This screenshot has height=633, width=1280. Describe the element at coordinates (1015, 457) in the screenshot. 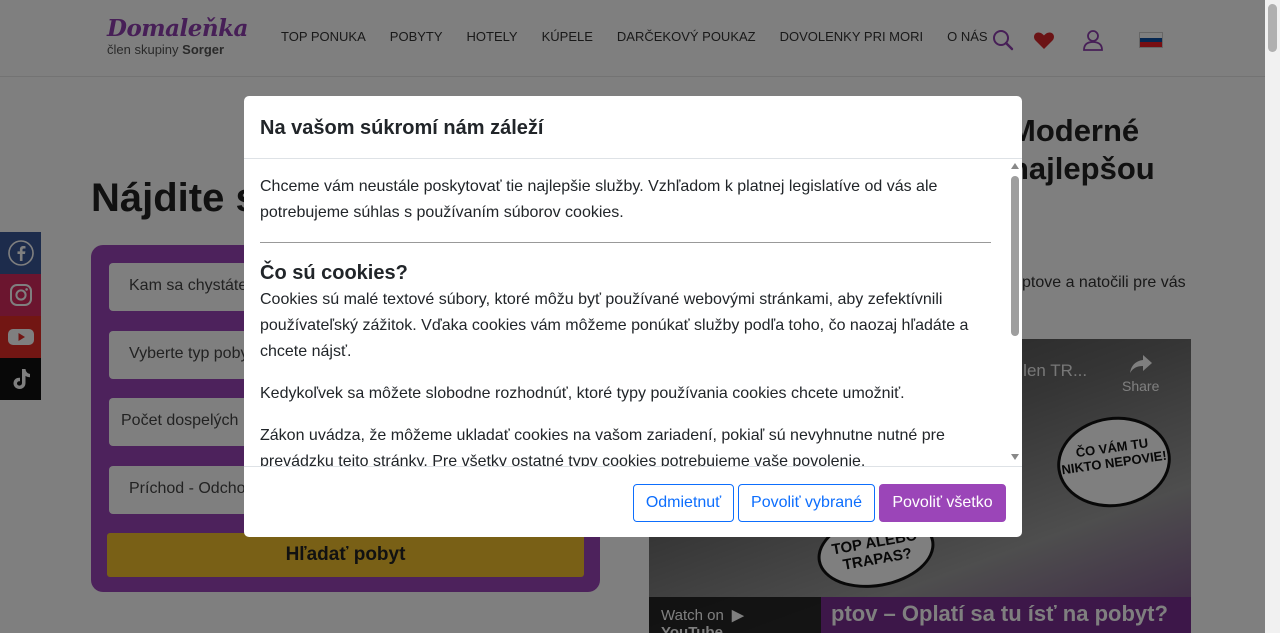

I see `scroll-down-arrow-icon` at that location.